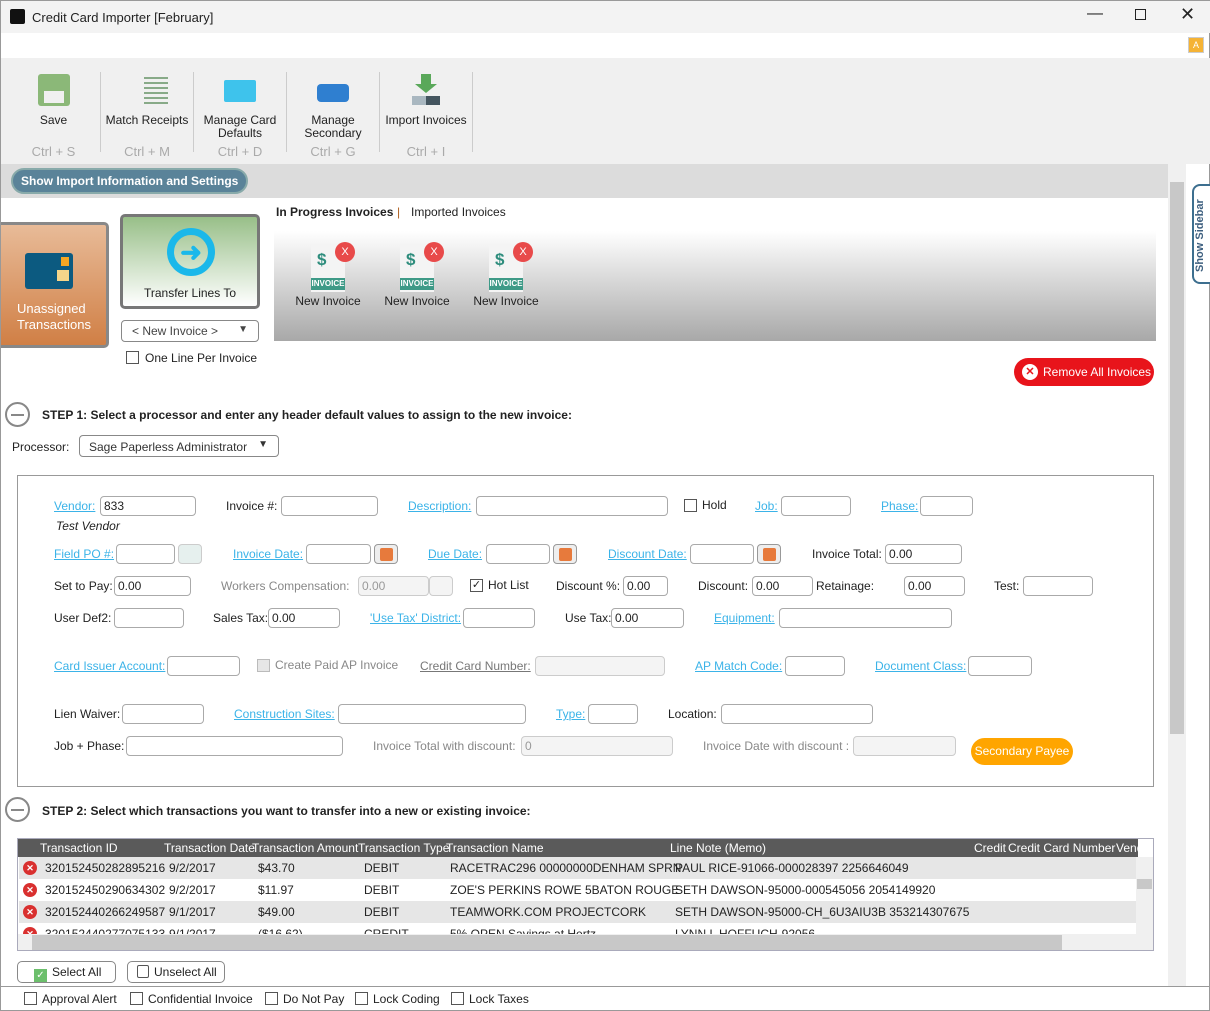  I want to click on secondary-payee-button: Secondary Payee, so click(1022, 751).